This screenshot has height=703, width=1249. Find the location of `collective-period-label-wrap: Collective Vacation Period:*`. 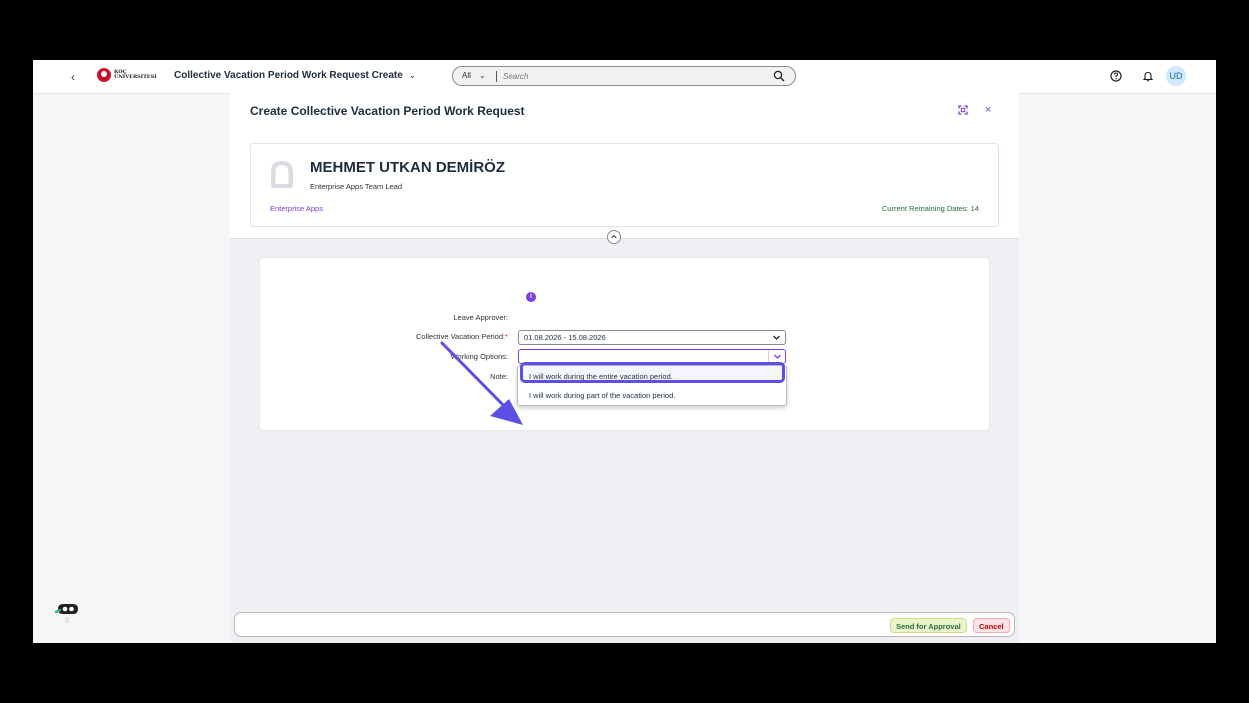

collective-period-label-wrap: Collective Vacation Period:* is located at coordinates (462, 336).